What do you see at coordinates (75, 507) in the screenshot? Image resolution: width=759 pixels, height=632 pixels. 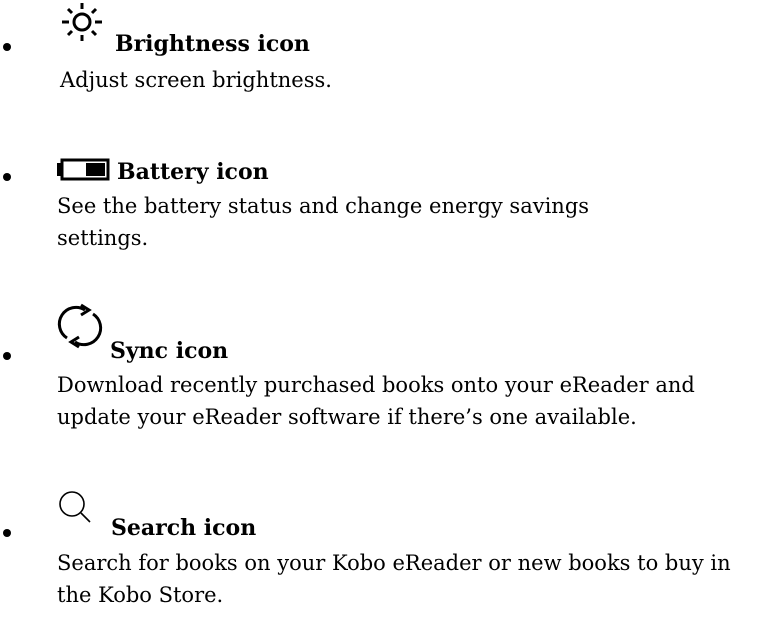 I see `magnifier-icon` at bounding box center [75, 507].